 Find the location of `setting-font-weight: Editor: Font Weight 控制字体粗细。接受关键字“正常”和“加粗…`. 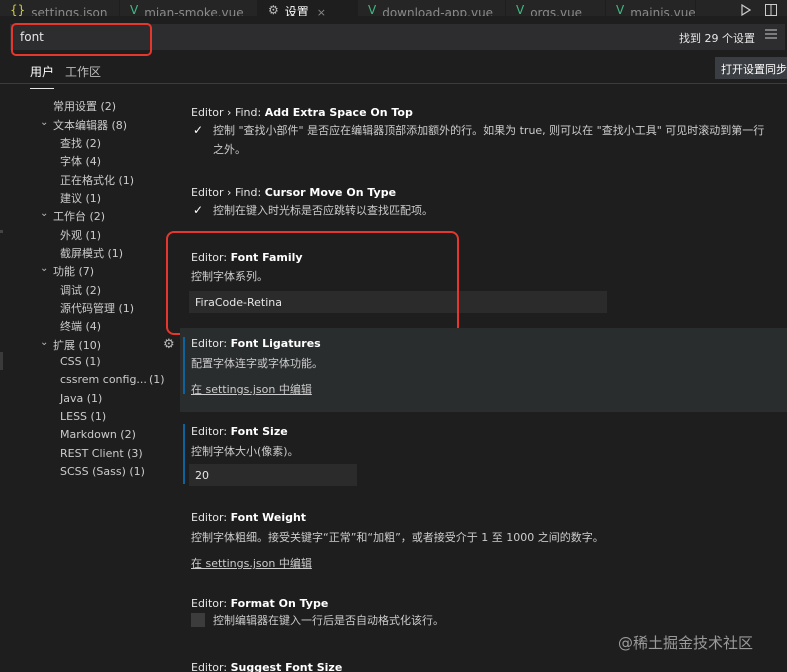

setting-font-weight: Editor: Font Weight 控制字体粗细。接受关键字“正常”和“加粗… is located at coordinates (483, 540).